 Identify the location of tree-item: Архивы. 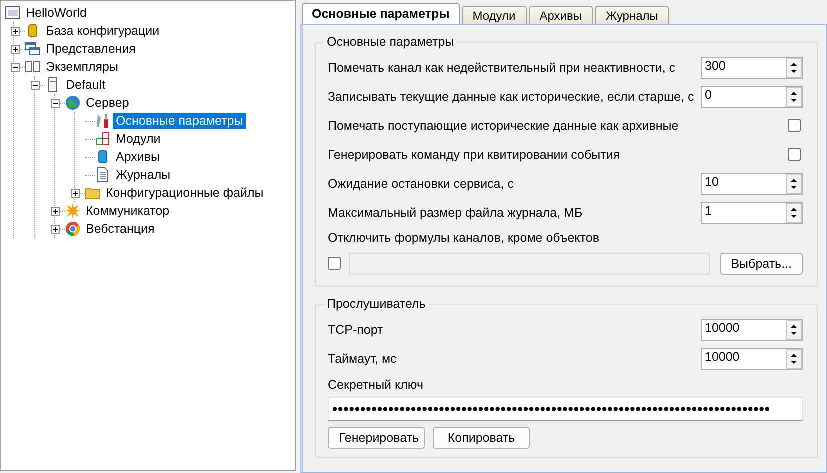
(138, 157).